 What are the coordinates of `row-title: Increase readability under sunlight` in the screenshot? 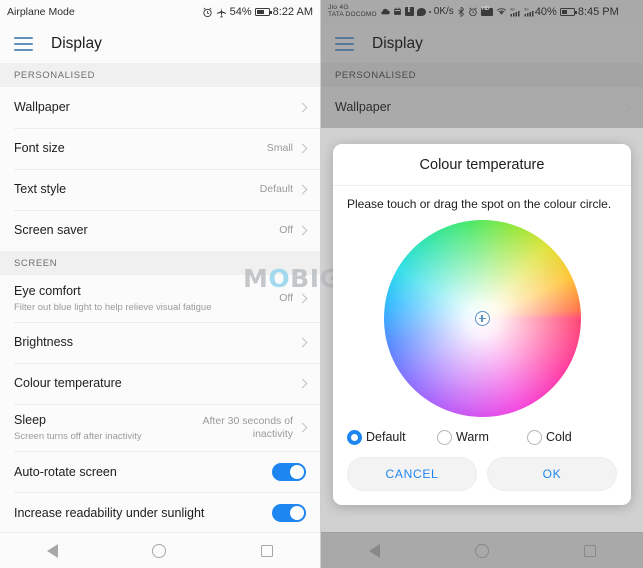 It's located at (109, 512).